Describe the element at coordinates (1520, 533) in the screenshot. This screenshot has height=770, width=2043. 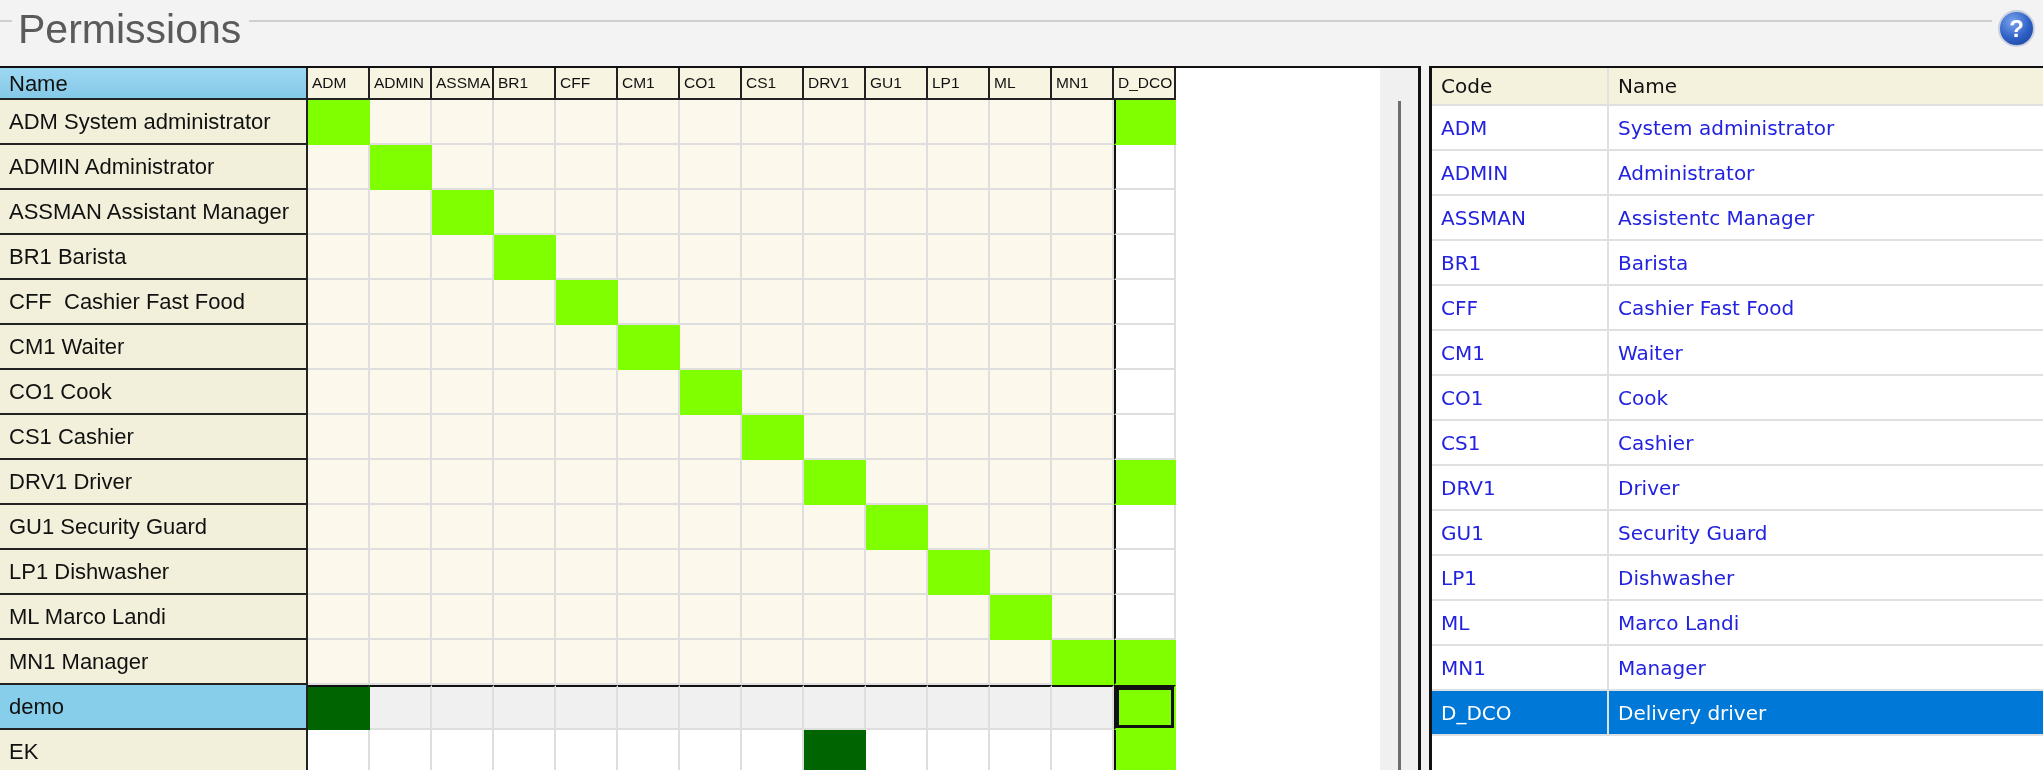
I see `role-code-cell: GU1` at that location.